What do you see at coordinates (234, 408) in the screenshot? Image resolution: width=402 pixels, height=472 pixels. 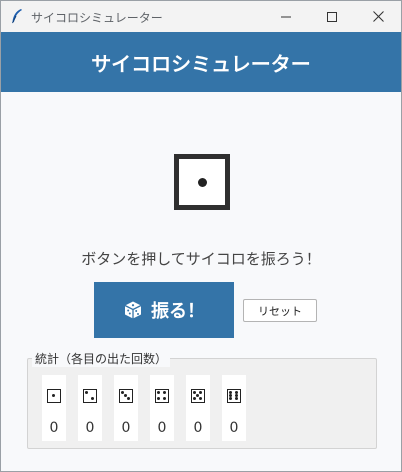 I see `stat-column-6: 0` at bounding box center [234, 408].